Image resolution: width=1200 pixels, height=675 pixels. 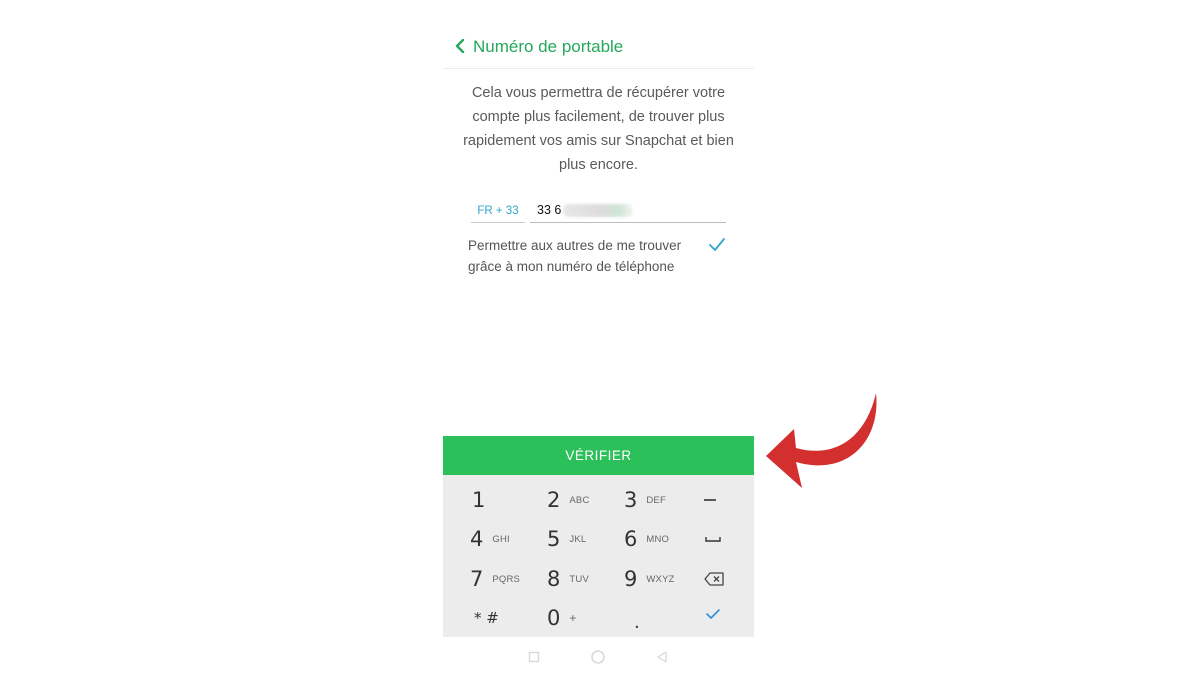 I want to click on system-nav-bar, so click(x=598, y=656).